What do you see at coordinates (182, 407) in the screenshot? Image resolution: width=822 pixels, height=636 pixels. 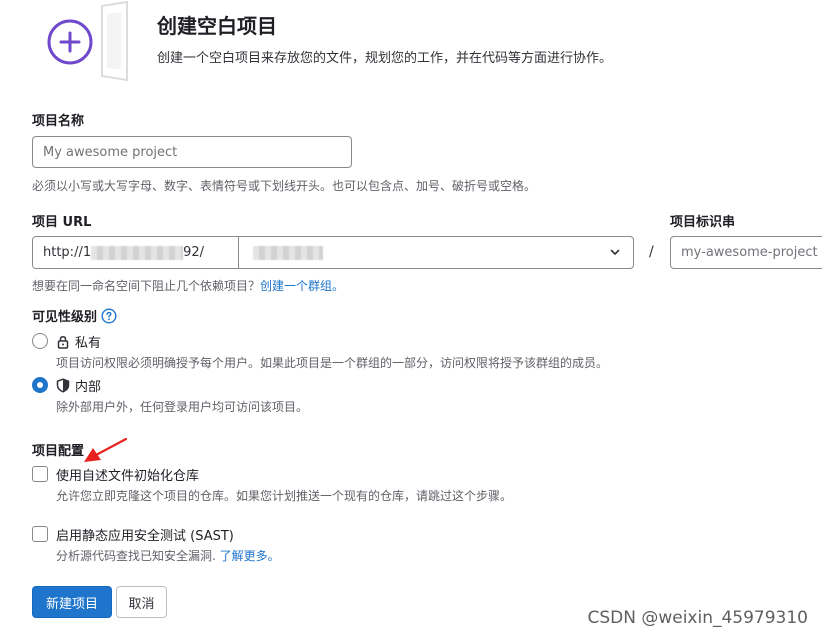 I see `visibility-internal-description: 除外部用户外，任何登录用户均可访问该项目。` at bounding box center [182, 407].